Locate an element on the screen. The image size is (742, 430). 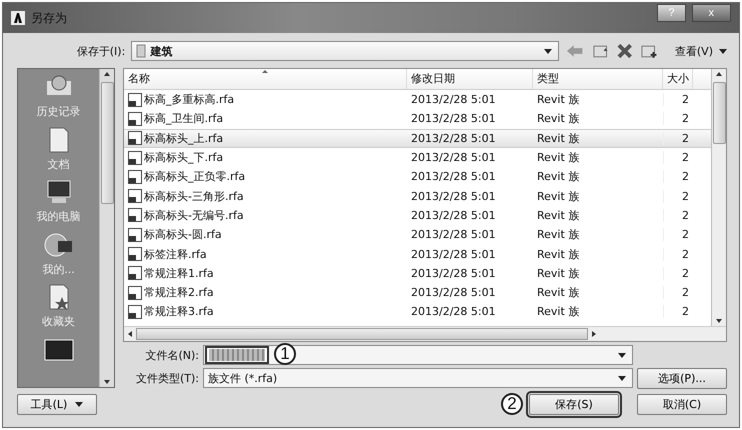
file-row: 标高标头-无编号.rfa 2013/2/28 5:01 Revit 族 2 is located at coordinates (417, 216).